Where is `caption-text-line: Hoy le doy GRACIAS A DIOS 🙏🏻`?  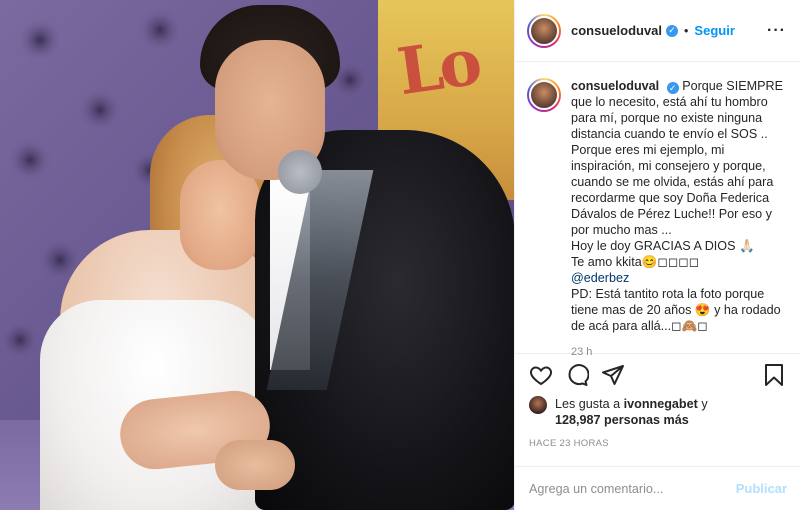 caption-text-line: Hoy le doy GRACIAS A DIOS 🙏🏻 is located at coordinates (663, 246).